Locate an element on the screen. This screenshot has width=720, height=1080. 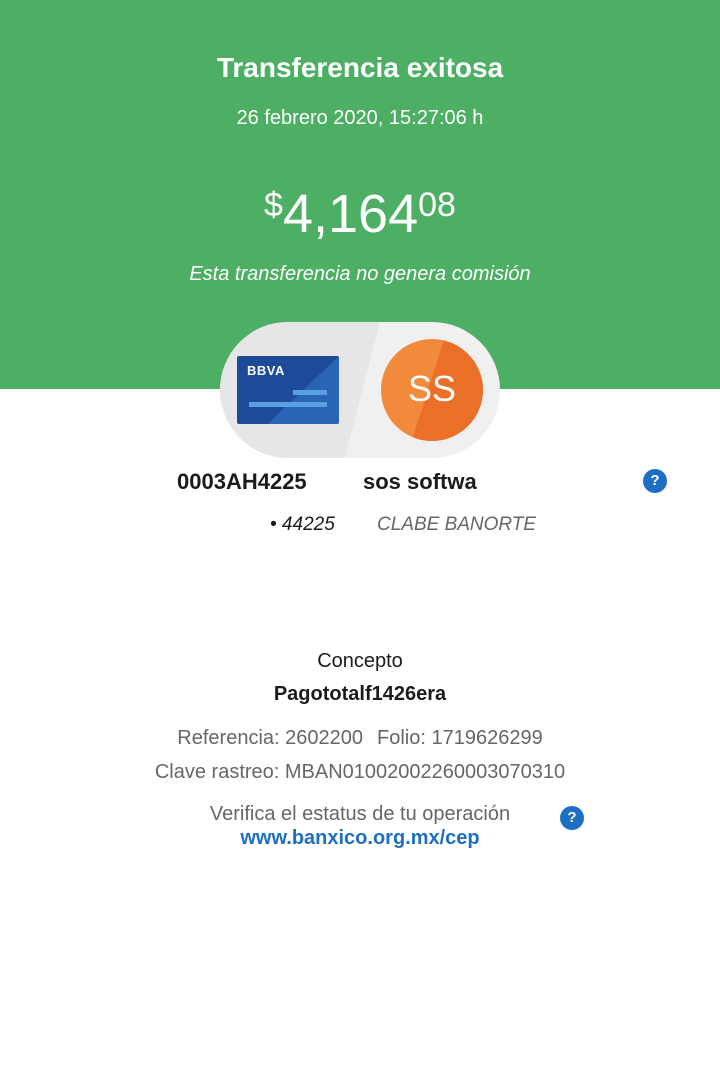
page-title: Transferencia exitosa is located at coordinates (360, 67).